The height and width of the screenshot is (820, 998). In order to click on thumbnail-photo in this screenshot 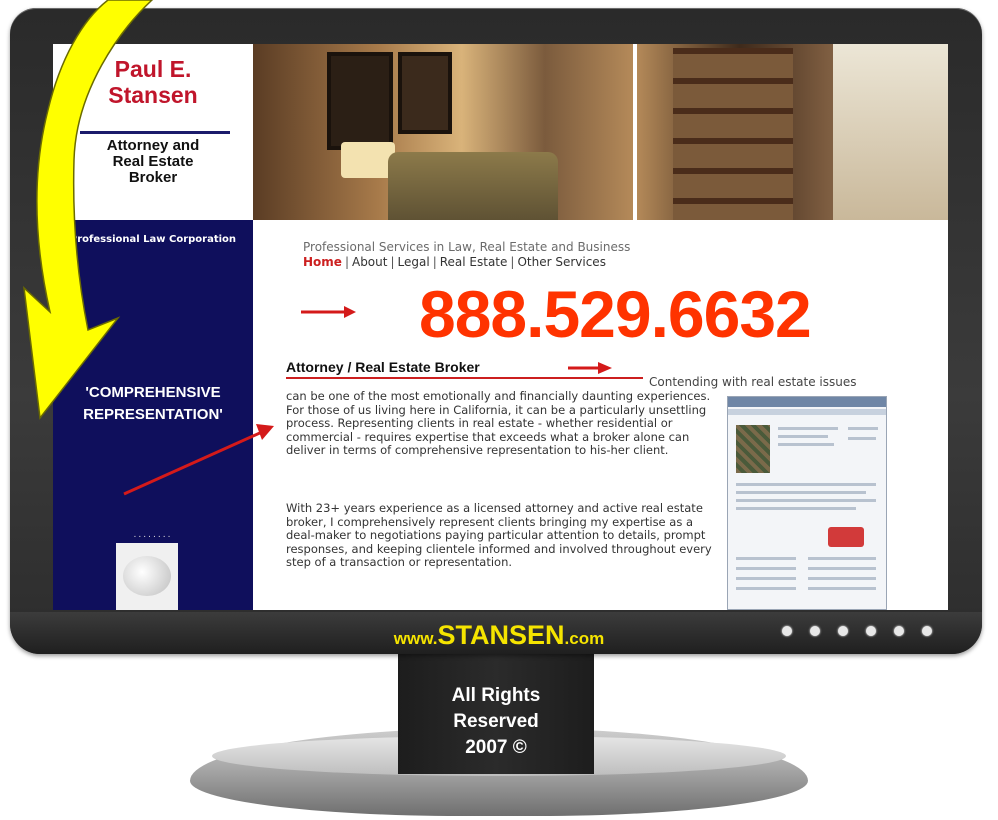, I will do `click(753, 449)`.